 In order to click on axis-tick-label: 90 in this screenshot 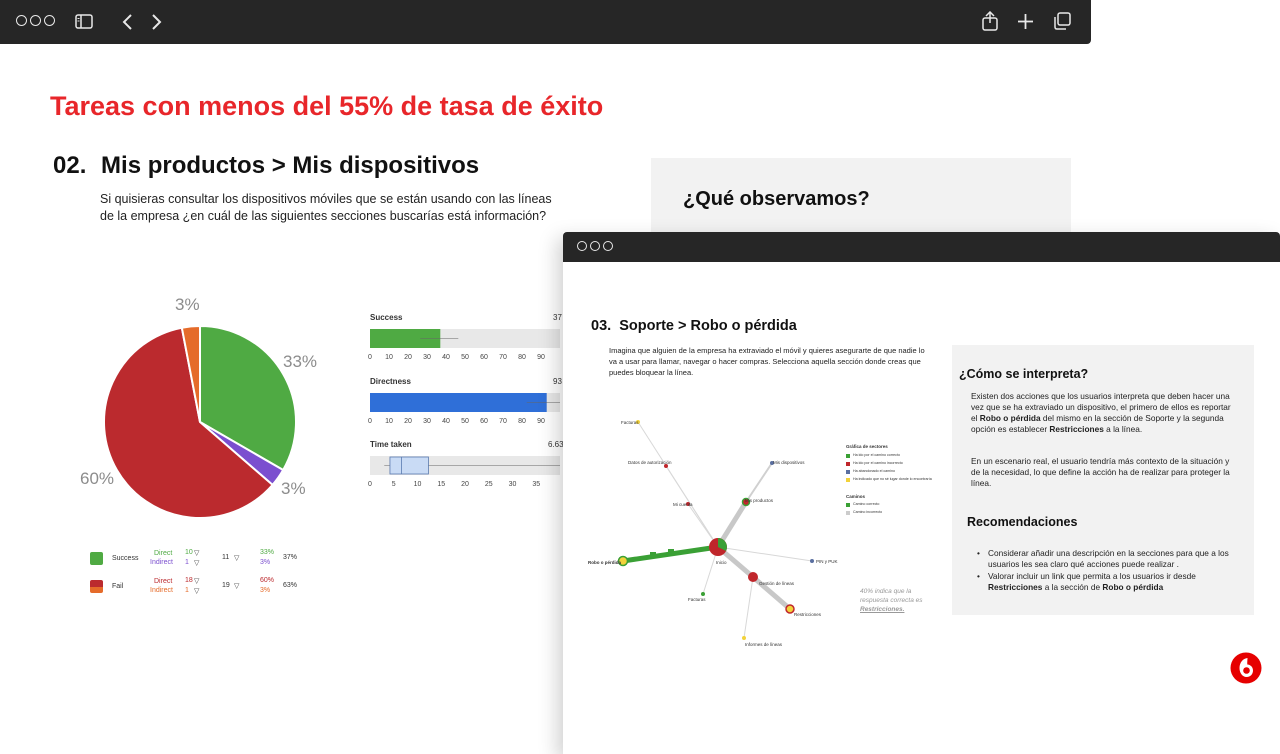, I will do `click(541, 357)`.